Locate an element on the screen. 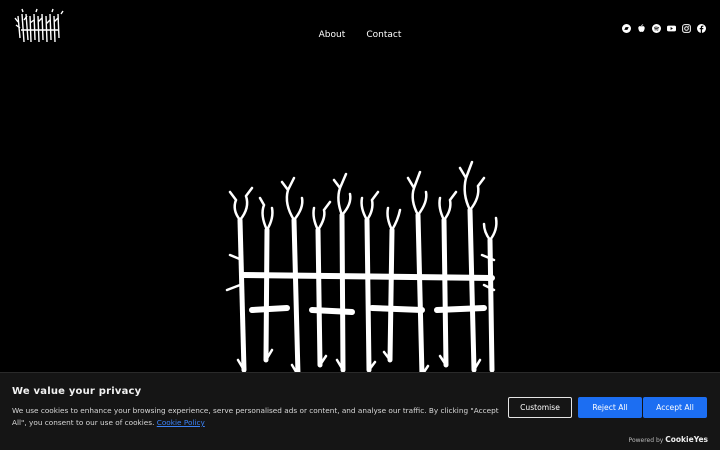 The height and width of the screenshot is (450, 720). accept-all-button: Accept All is located at coordinates (675, 407).